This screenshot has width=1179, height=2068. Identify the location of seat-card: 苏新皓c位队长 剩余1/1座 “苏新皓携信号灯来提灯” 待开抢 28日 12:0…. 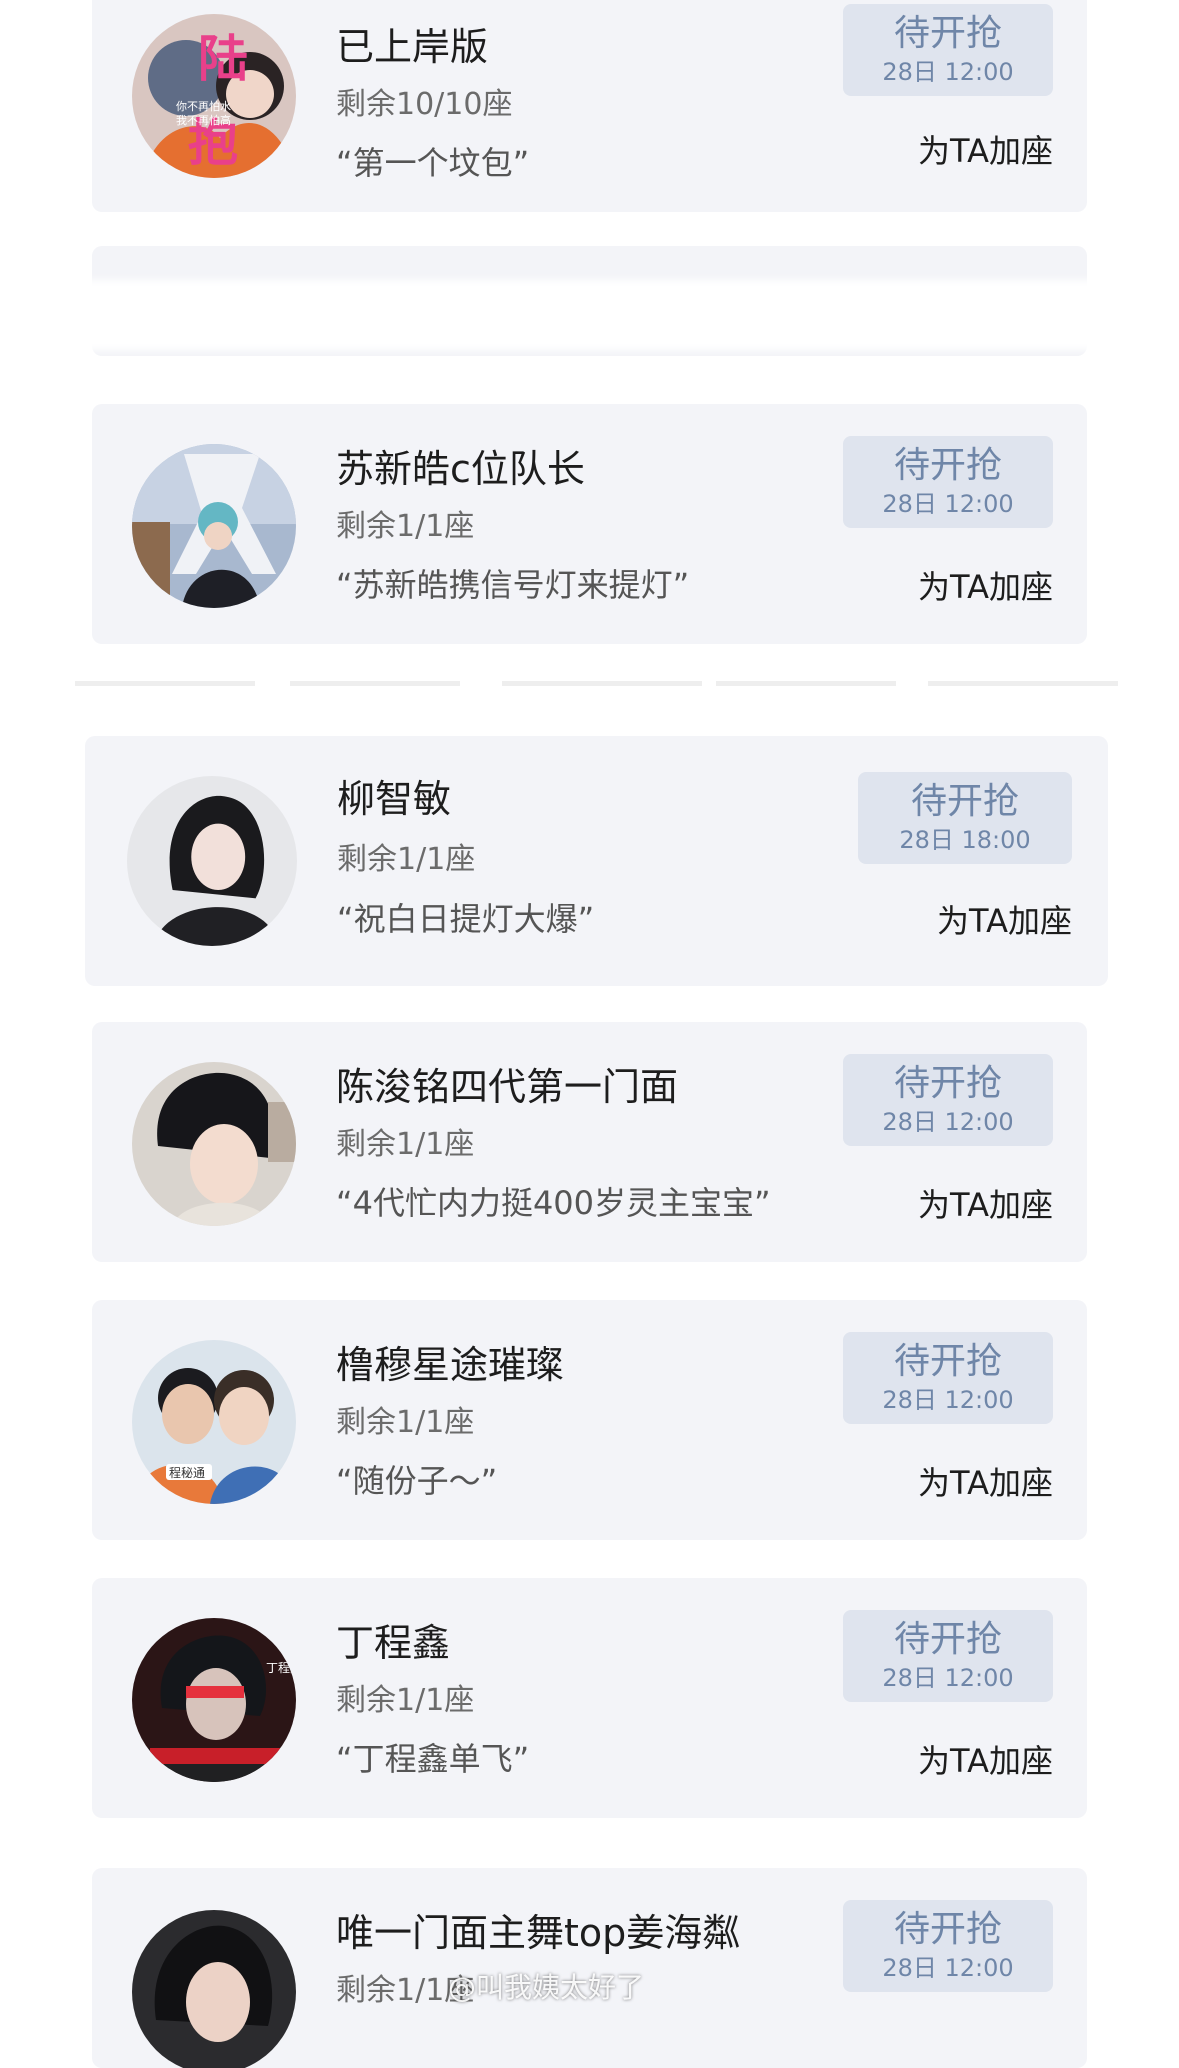
(589, 524).